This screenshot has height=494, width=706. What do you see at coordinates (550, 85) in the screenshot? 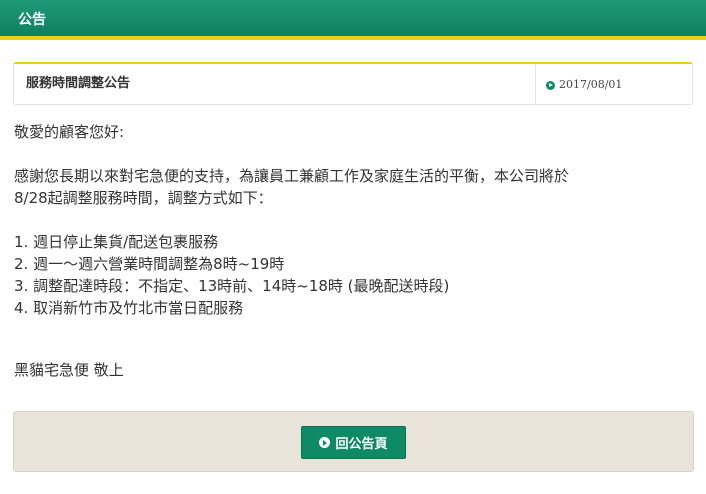
I see `circle-arrow-icon` at bounding box center [550, 85].